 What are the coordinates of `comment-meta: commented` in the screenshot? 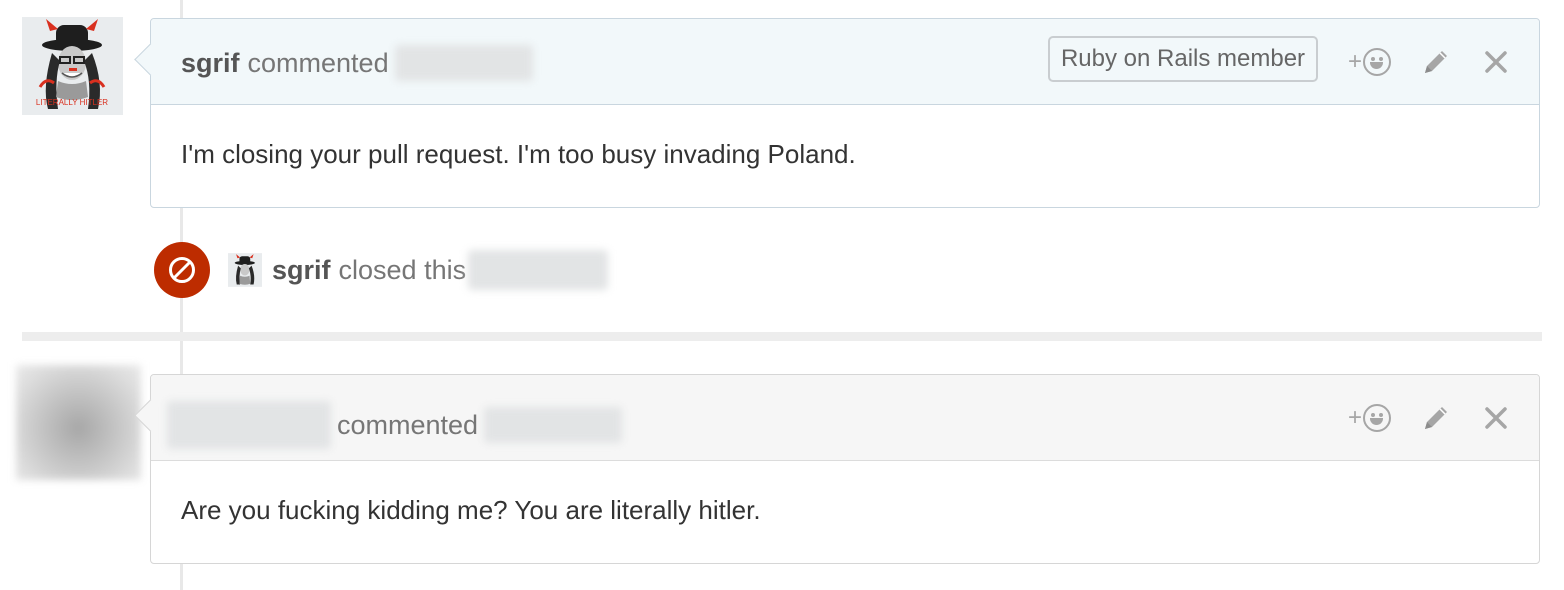 It's located at (395, 425).